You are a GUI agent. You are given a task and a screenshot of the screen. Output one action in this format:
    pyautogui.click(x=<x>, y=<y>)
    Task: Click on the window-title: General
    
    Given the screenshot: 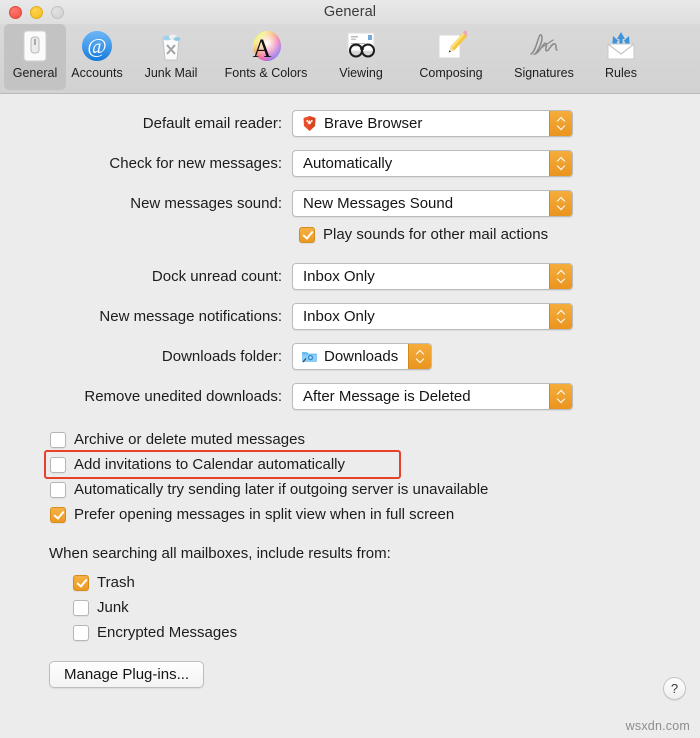 What is the action you would take?
    pyautogui.click(x=350, y=12)
    